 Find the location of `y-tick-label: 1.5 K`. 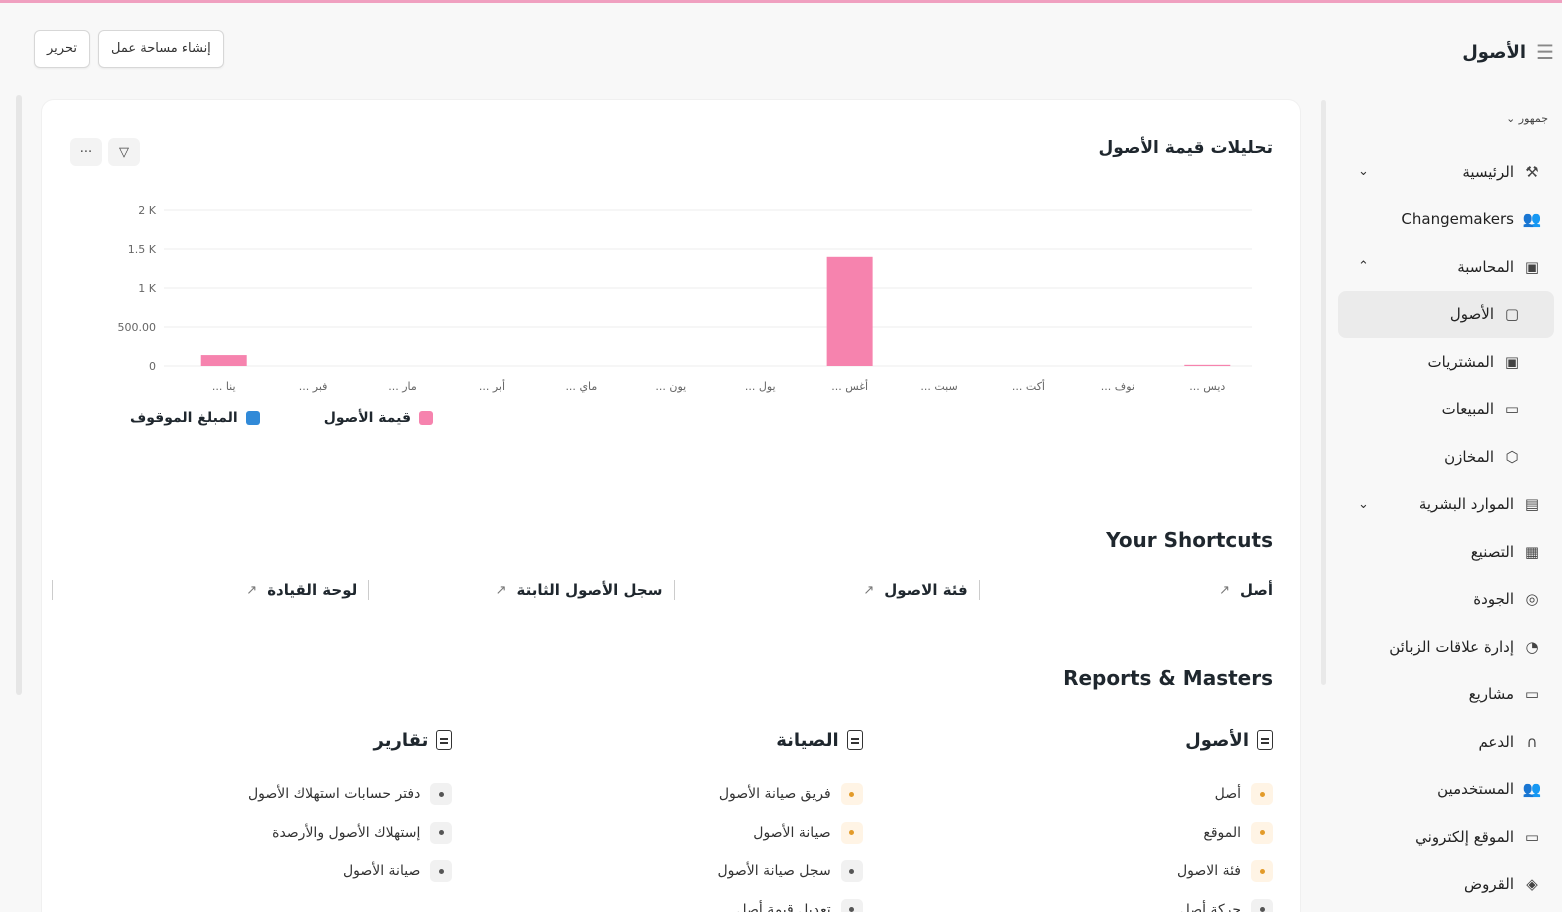

y-tick-label: 1.5 K is located at coordinates (142, 249).